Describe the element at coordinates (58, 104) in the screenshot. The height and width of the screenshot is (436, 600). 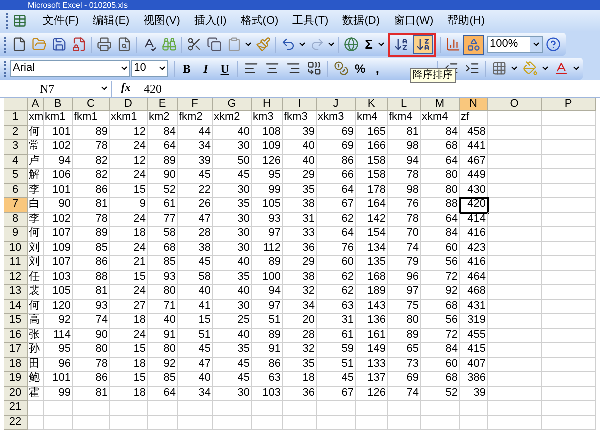
I see `column-header: B` at that location.